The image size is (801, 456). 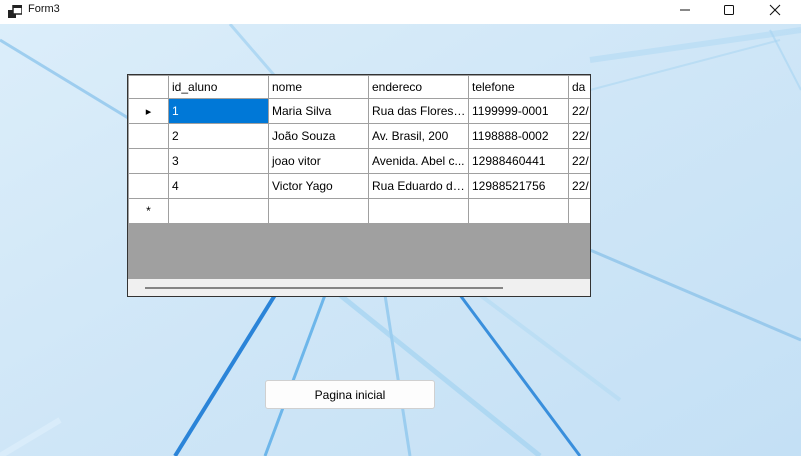 I want to click on cell-nome: Maria Silva, so click(x=318, y=111).